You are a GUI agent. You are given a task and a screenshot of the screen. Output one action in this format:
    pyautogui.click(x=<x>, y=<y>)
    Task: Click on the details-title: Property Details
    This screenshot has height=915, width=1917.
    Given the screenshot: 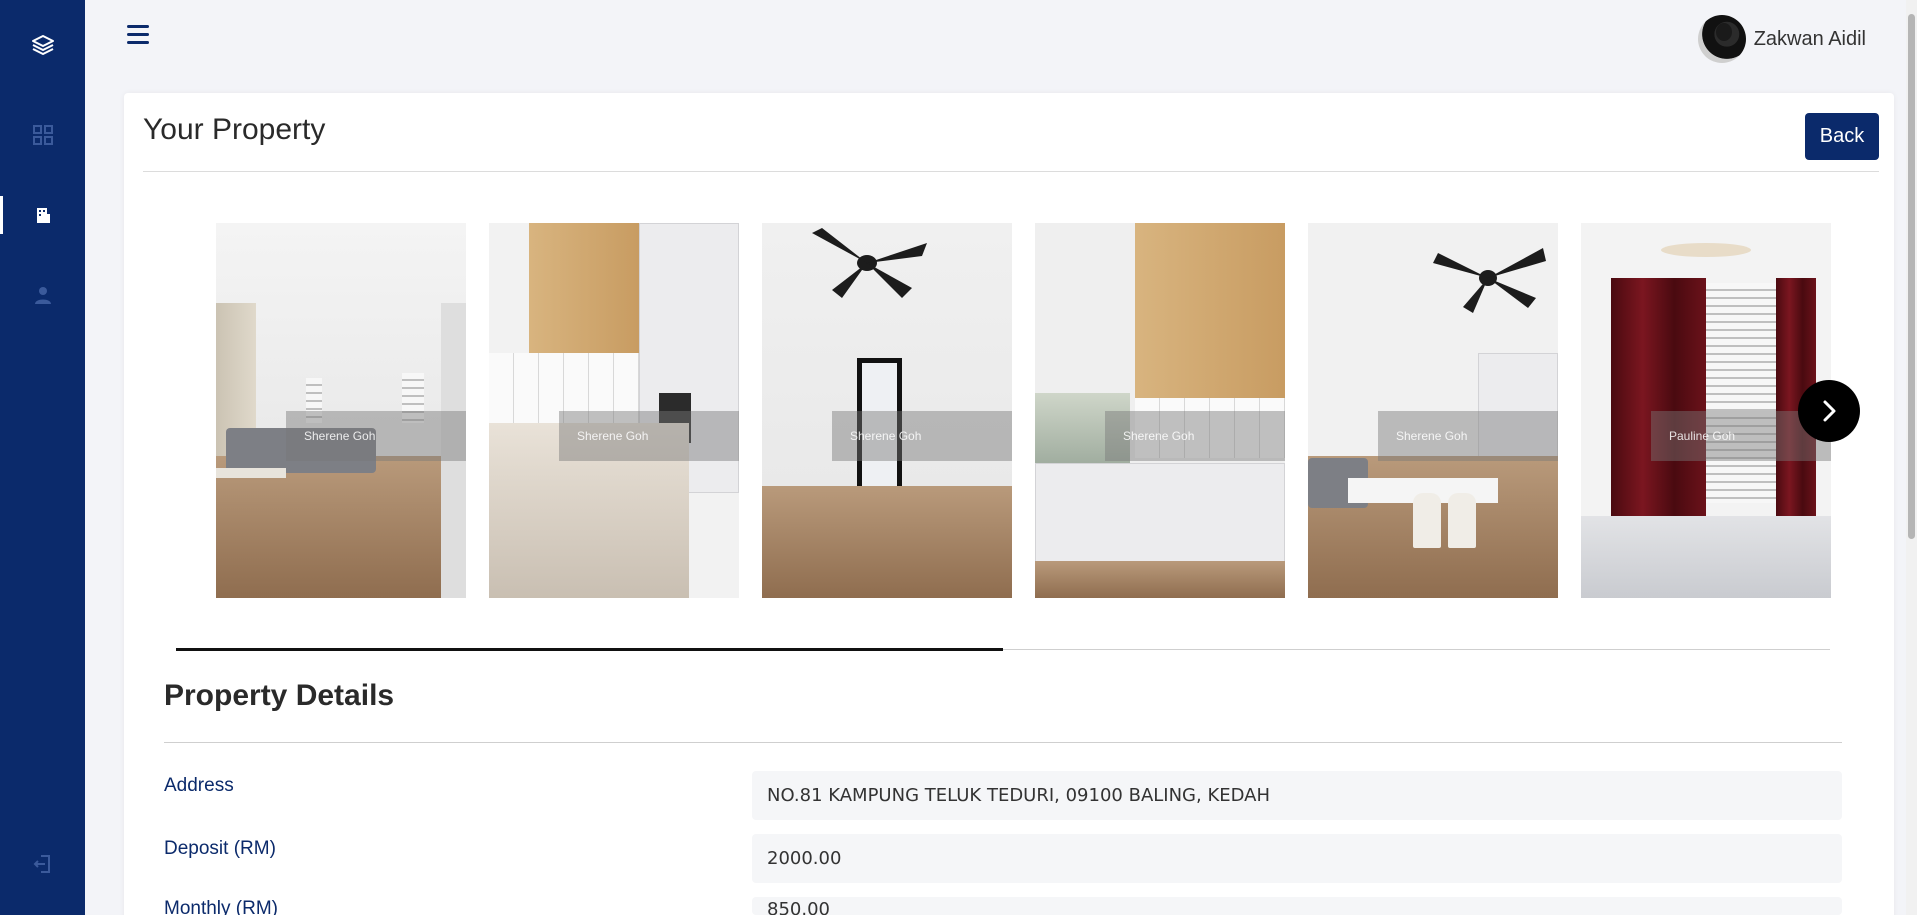 What is the action you would take?
    pyautogui.click(x=279, y=695)
    